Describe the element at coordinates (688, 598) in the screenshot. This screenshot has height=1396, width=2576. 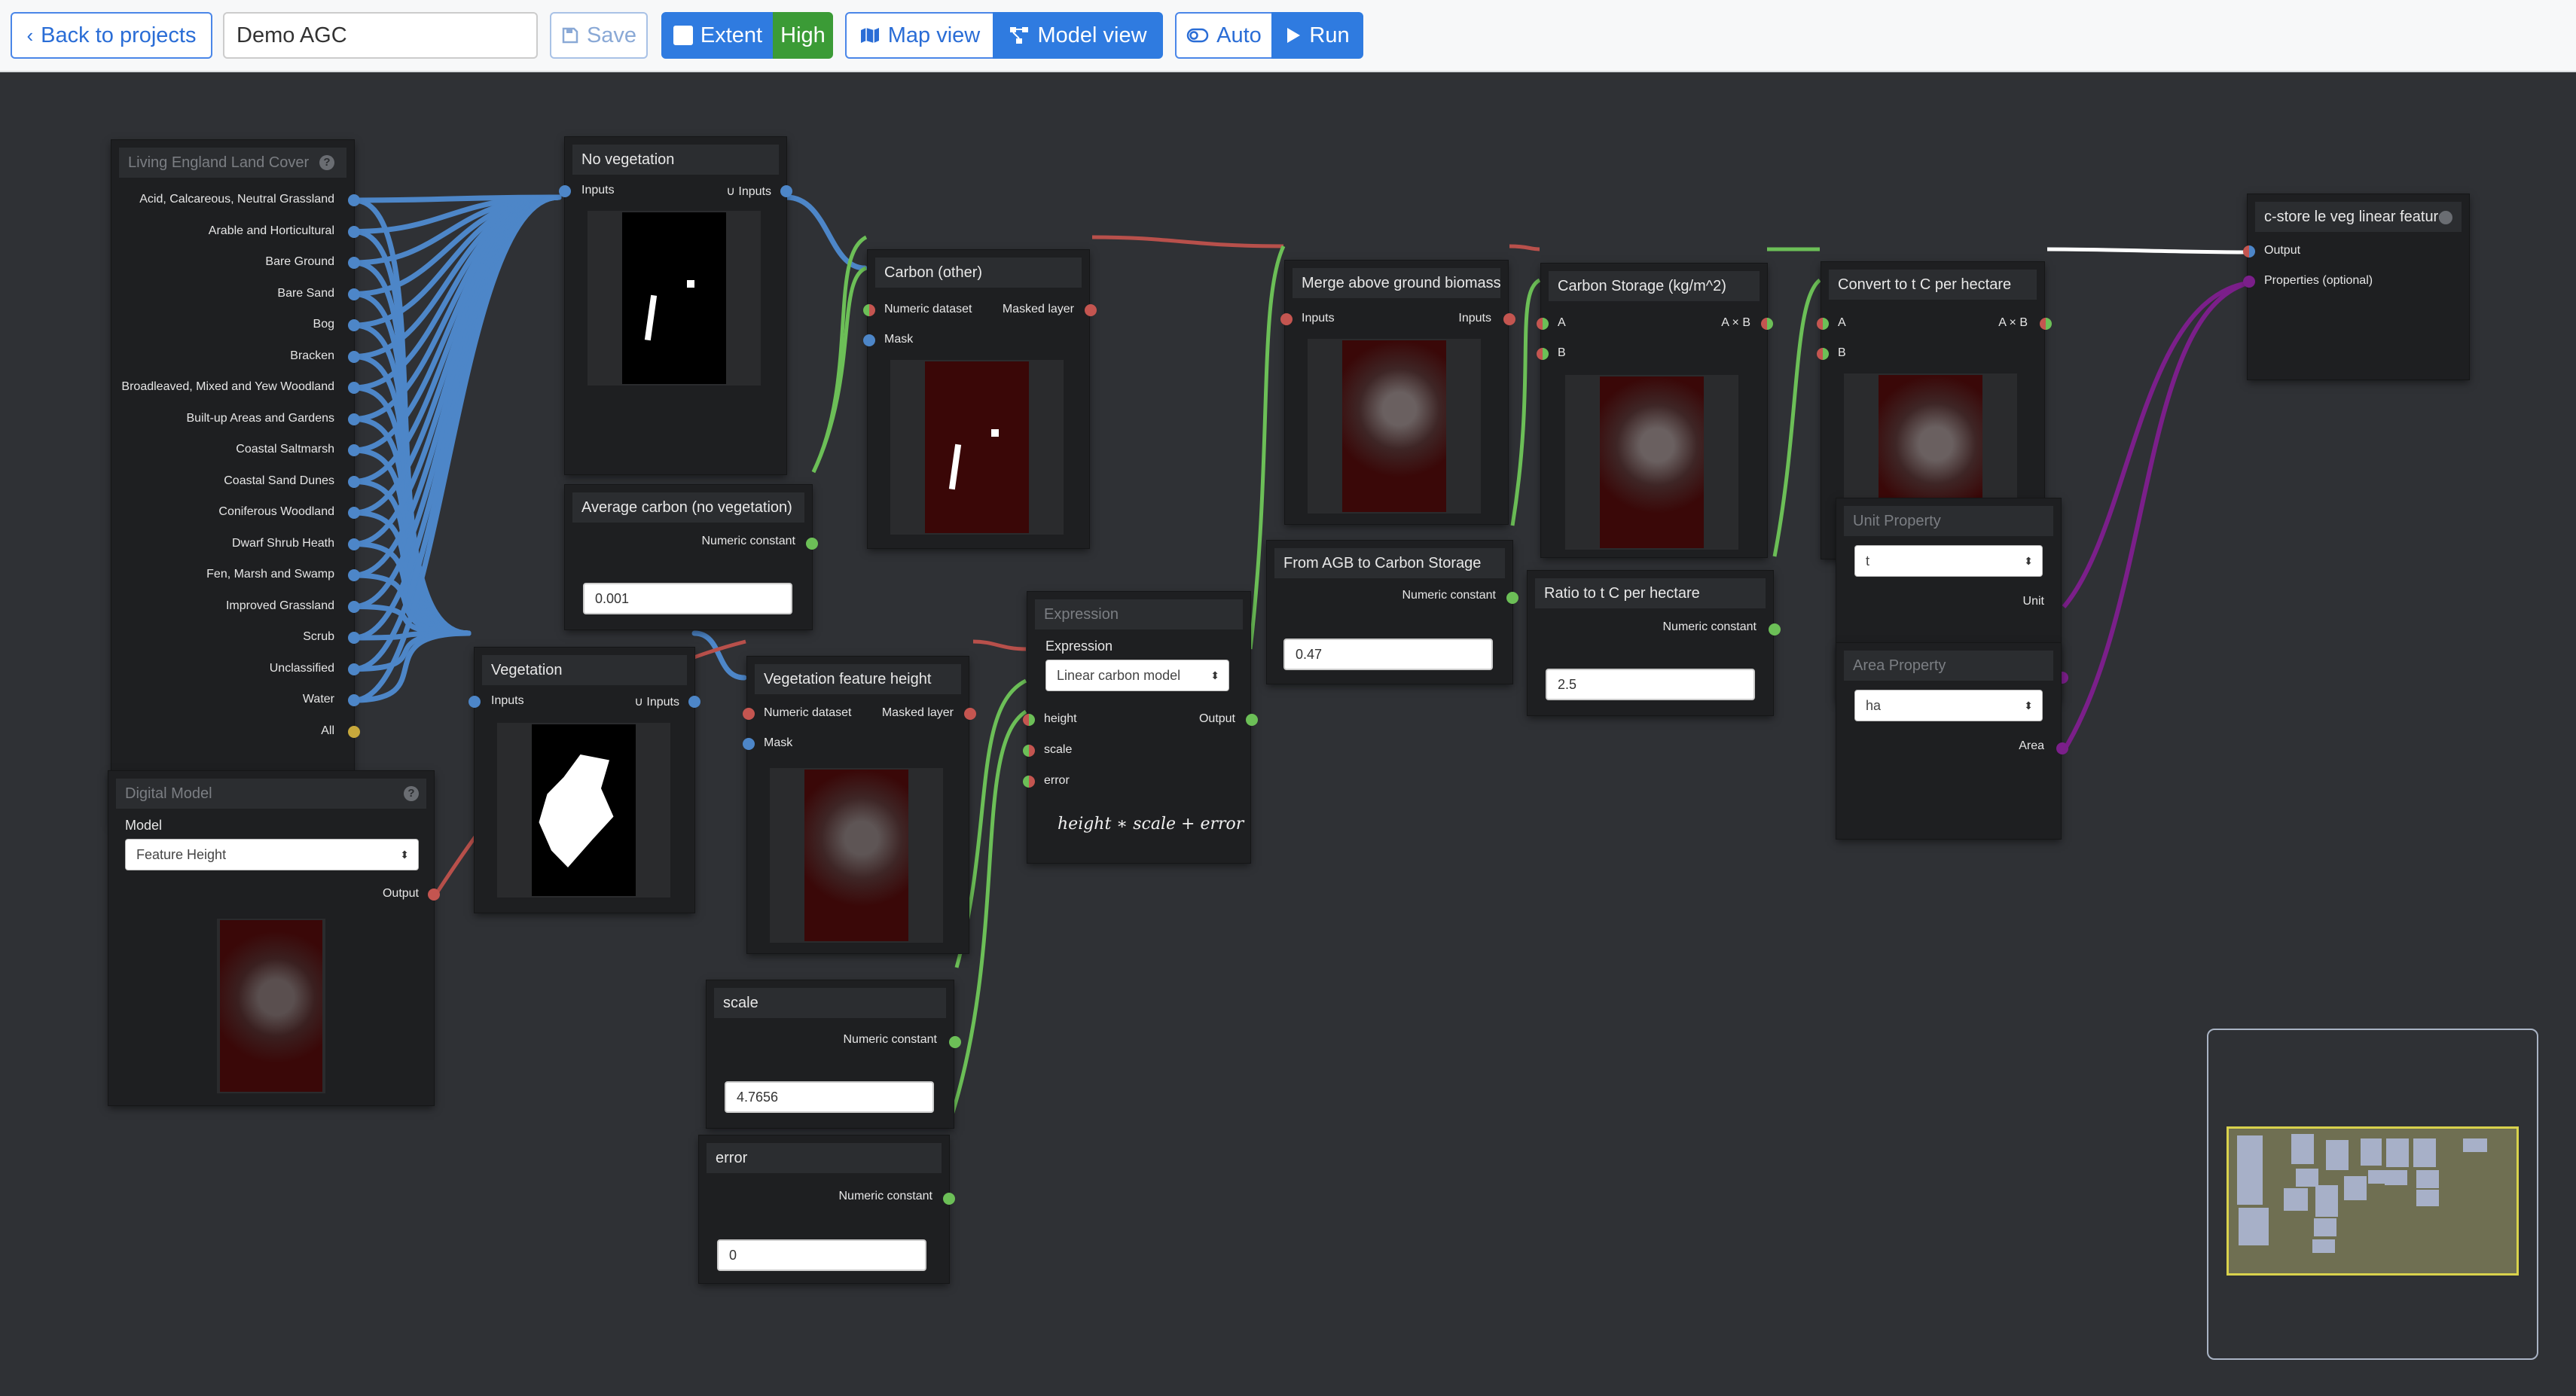
I see `numeric-constant-input: 0.001` at that location.